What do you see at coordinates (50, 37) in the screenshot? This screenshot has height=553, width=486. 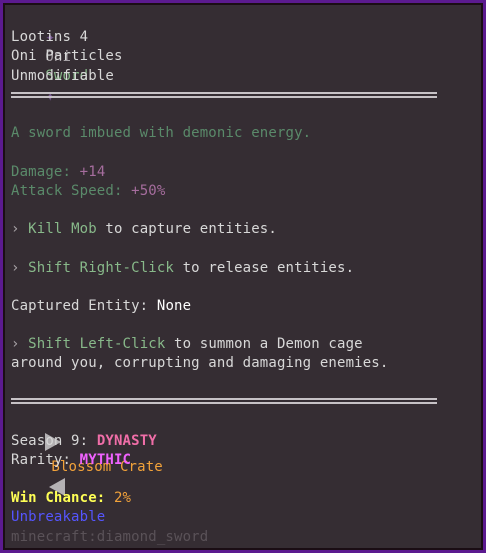 I see `enchant-line: Lootins 4` at bounding box center [50, 37].